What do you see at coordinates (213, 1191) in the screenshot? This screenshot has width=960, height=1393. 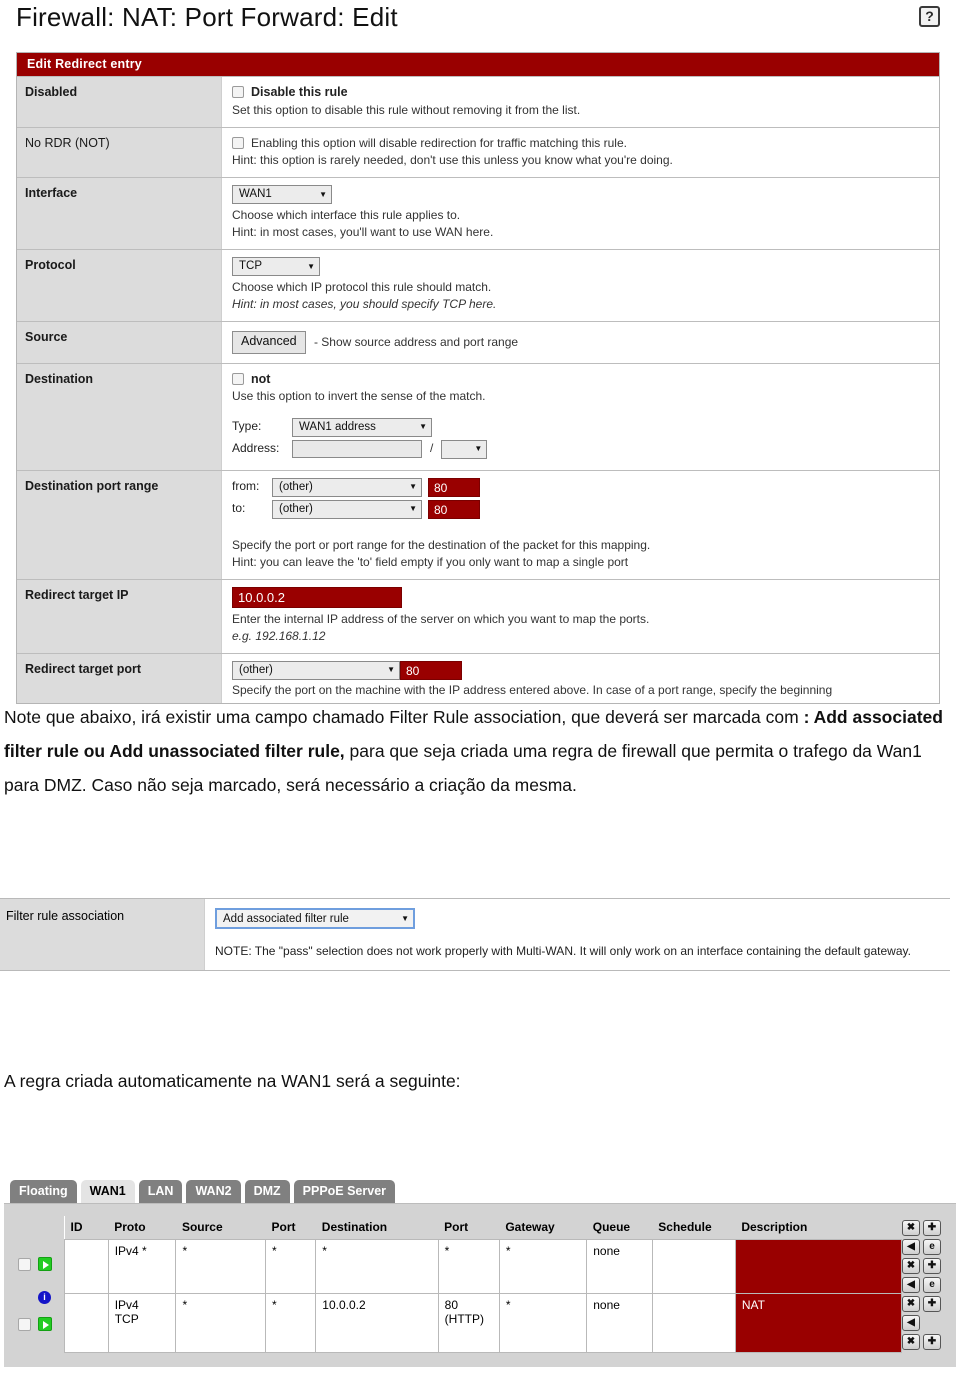 I see `tab-wan2: WAN2` at bounding box center [213, 1191].